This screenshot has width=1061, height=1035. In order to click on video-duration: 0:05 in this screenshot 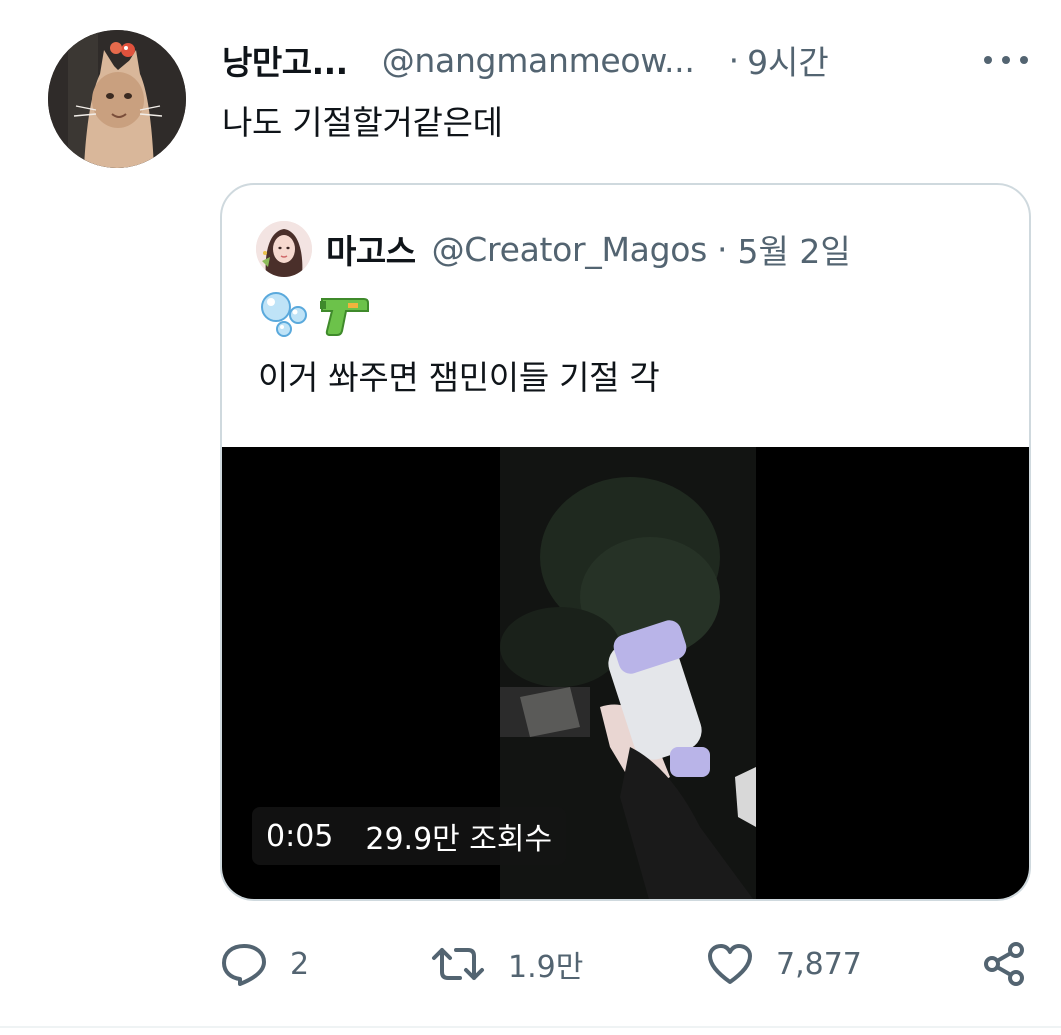, I will do `click(300, 836)`.